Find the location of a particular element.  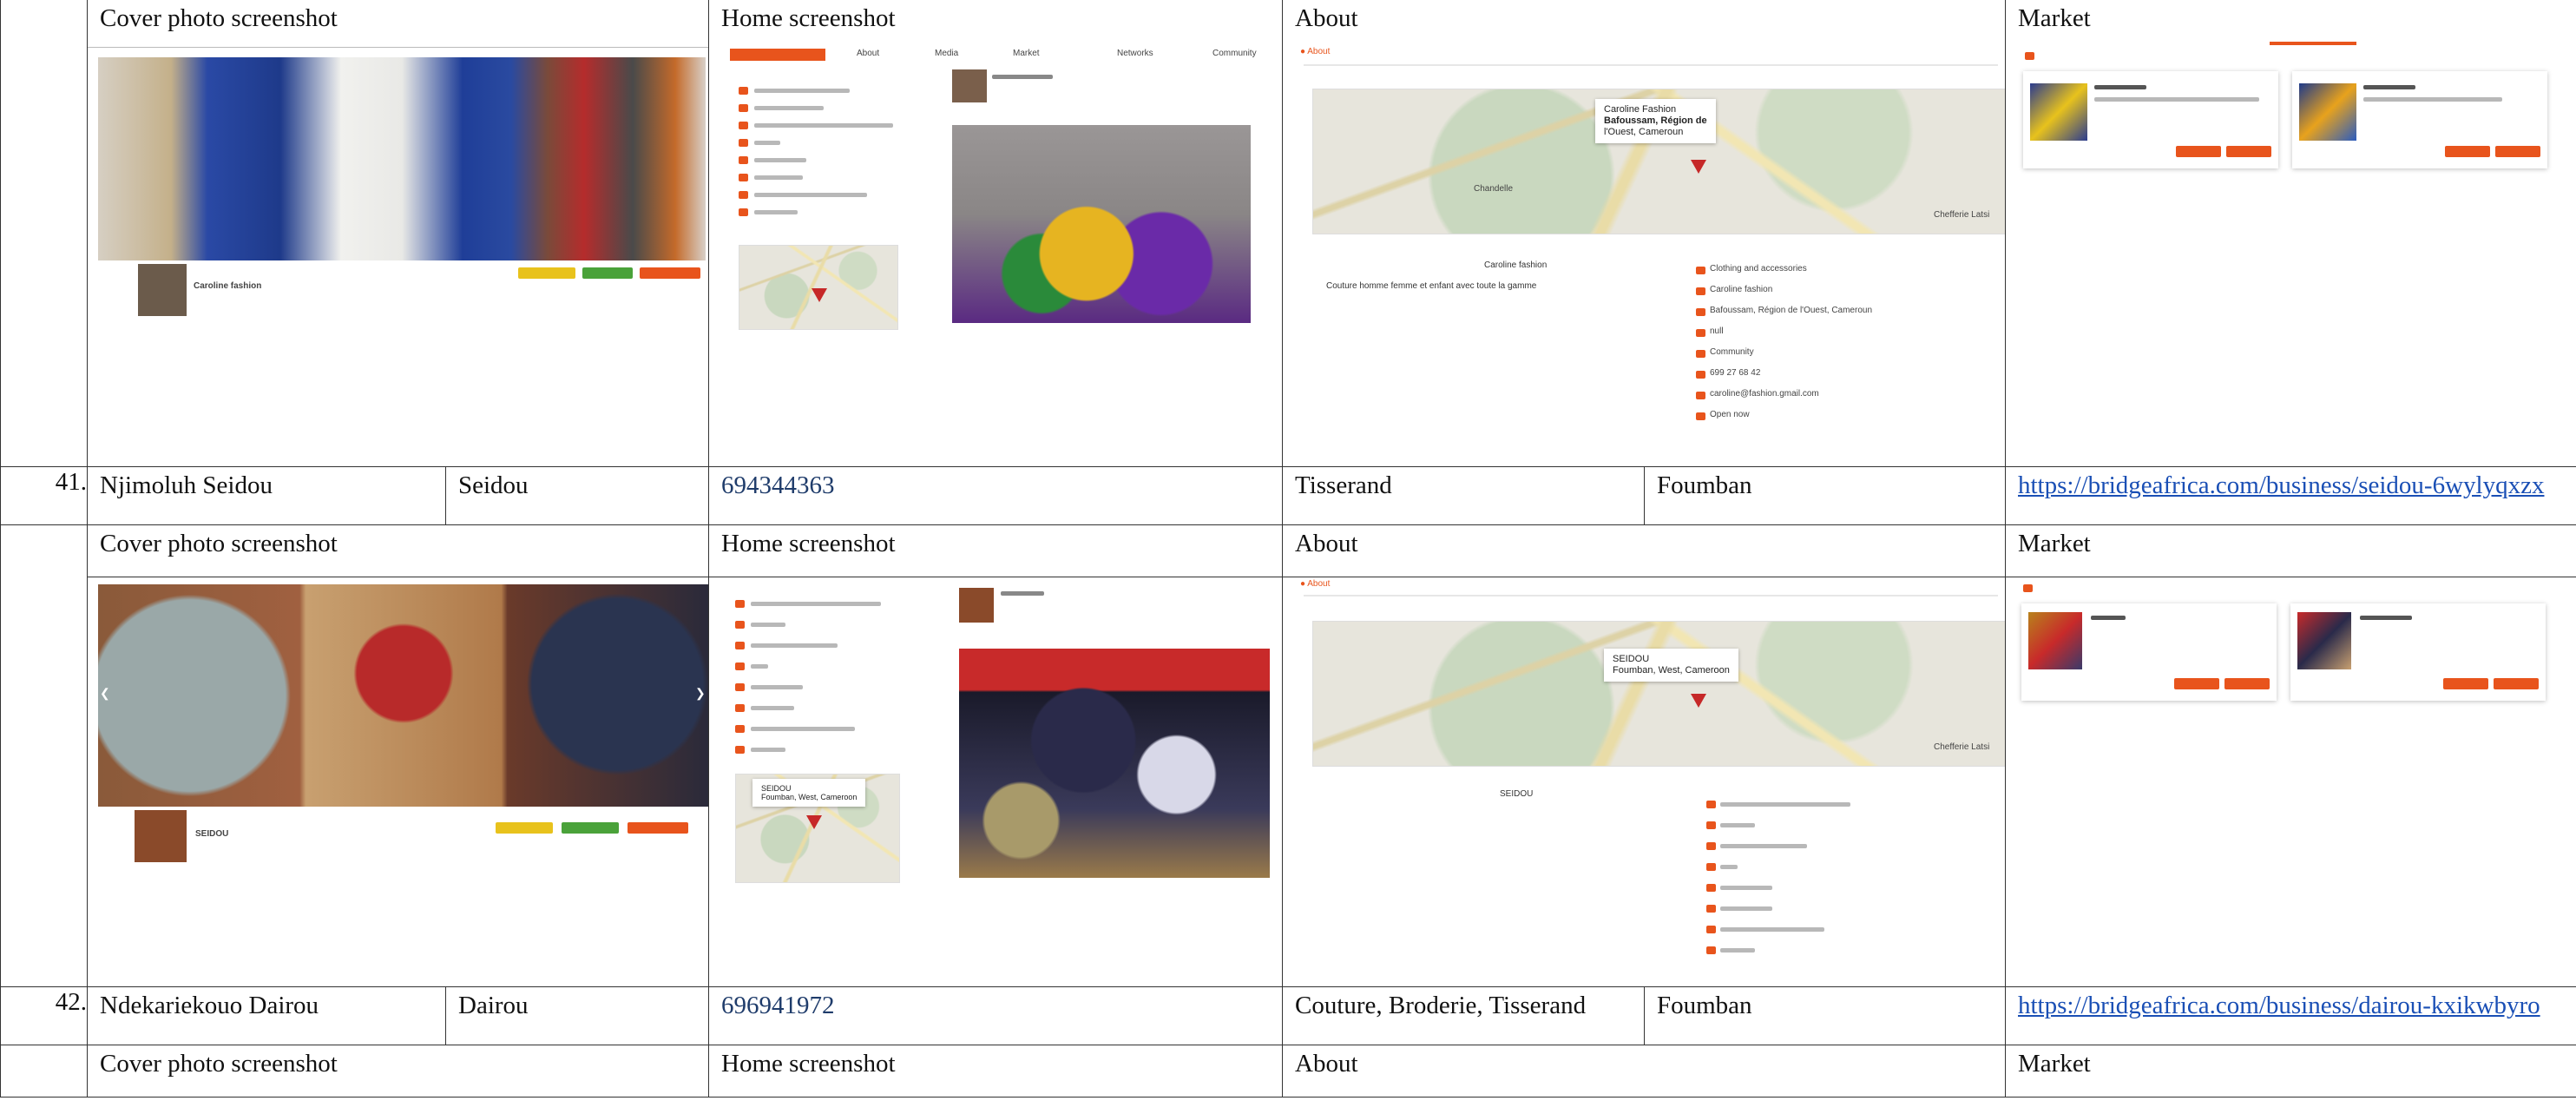

tab-community: Community is located at coordinates (1234, 53).